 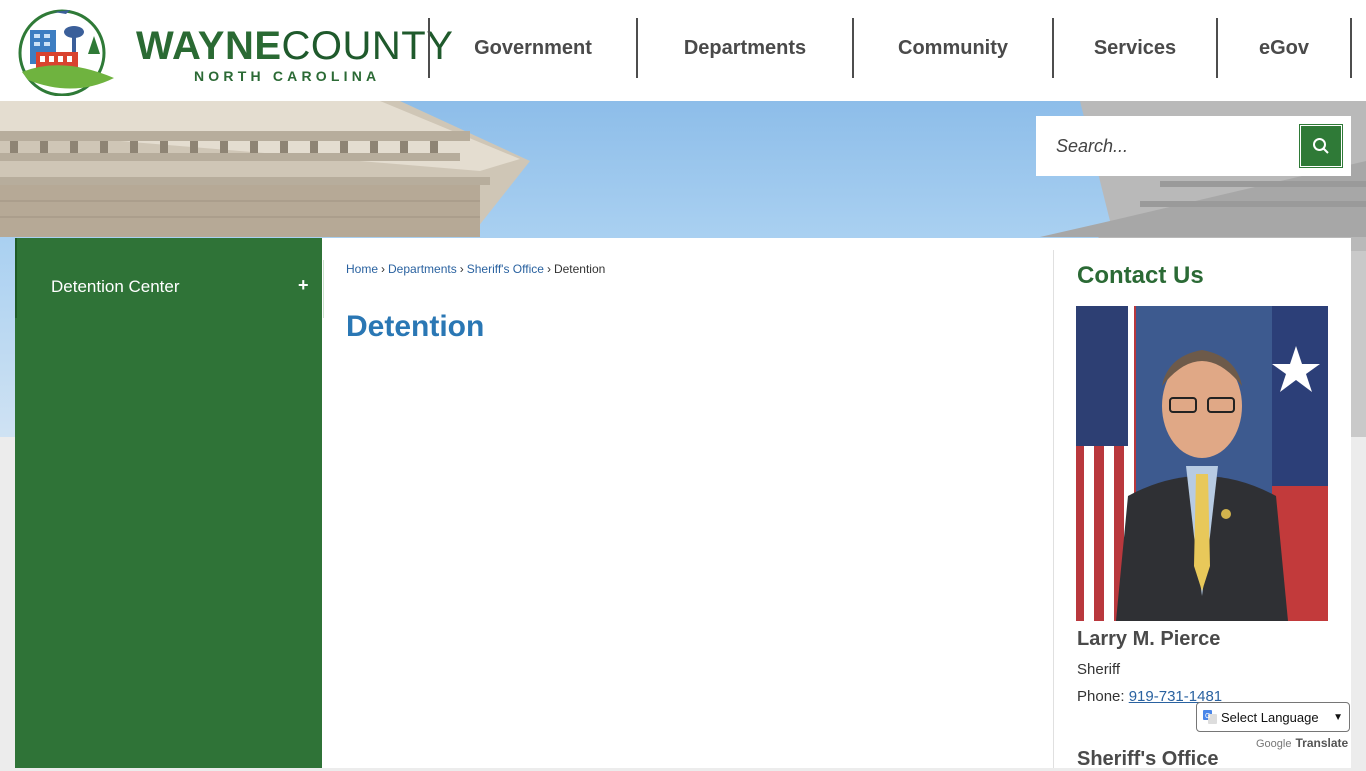 I want to click on nav-departments: Departments, so click(x=744, y=48).